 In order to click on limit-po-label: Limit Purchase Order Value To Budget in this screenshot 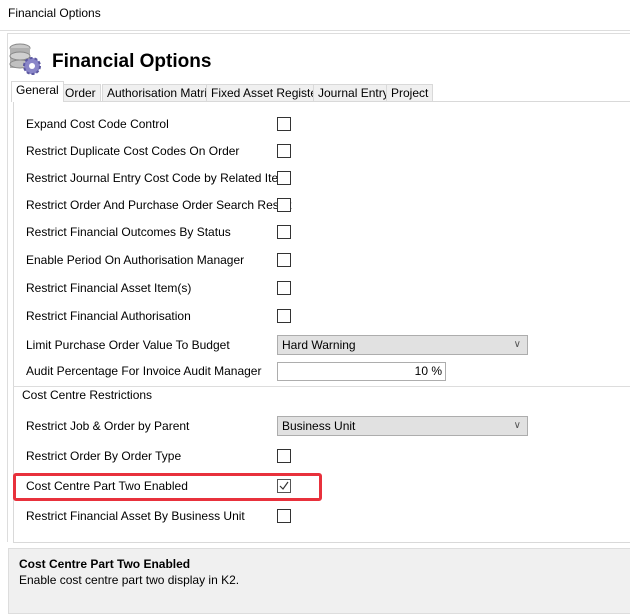, I will do `click(128, 345)`.